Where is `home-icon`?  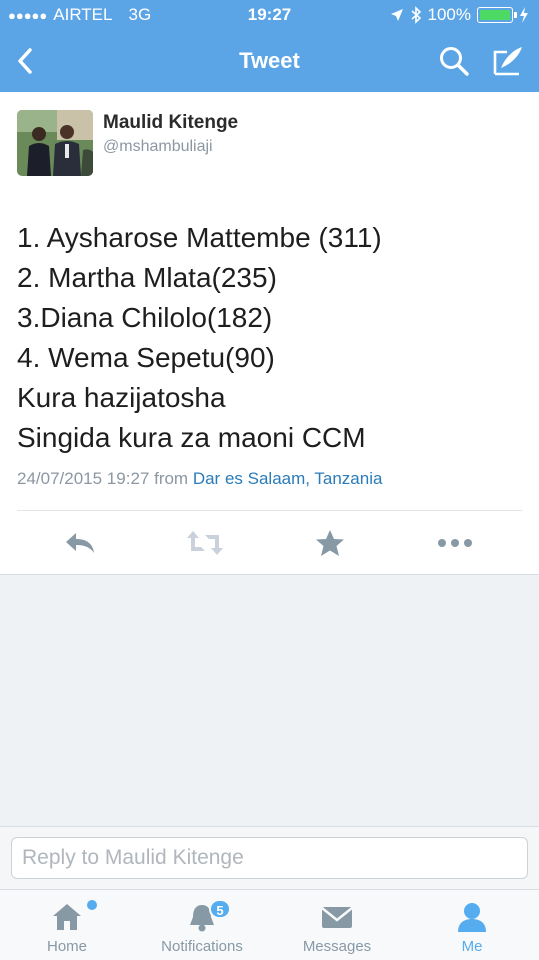
home-icon is located at coordinates (67, 917).